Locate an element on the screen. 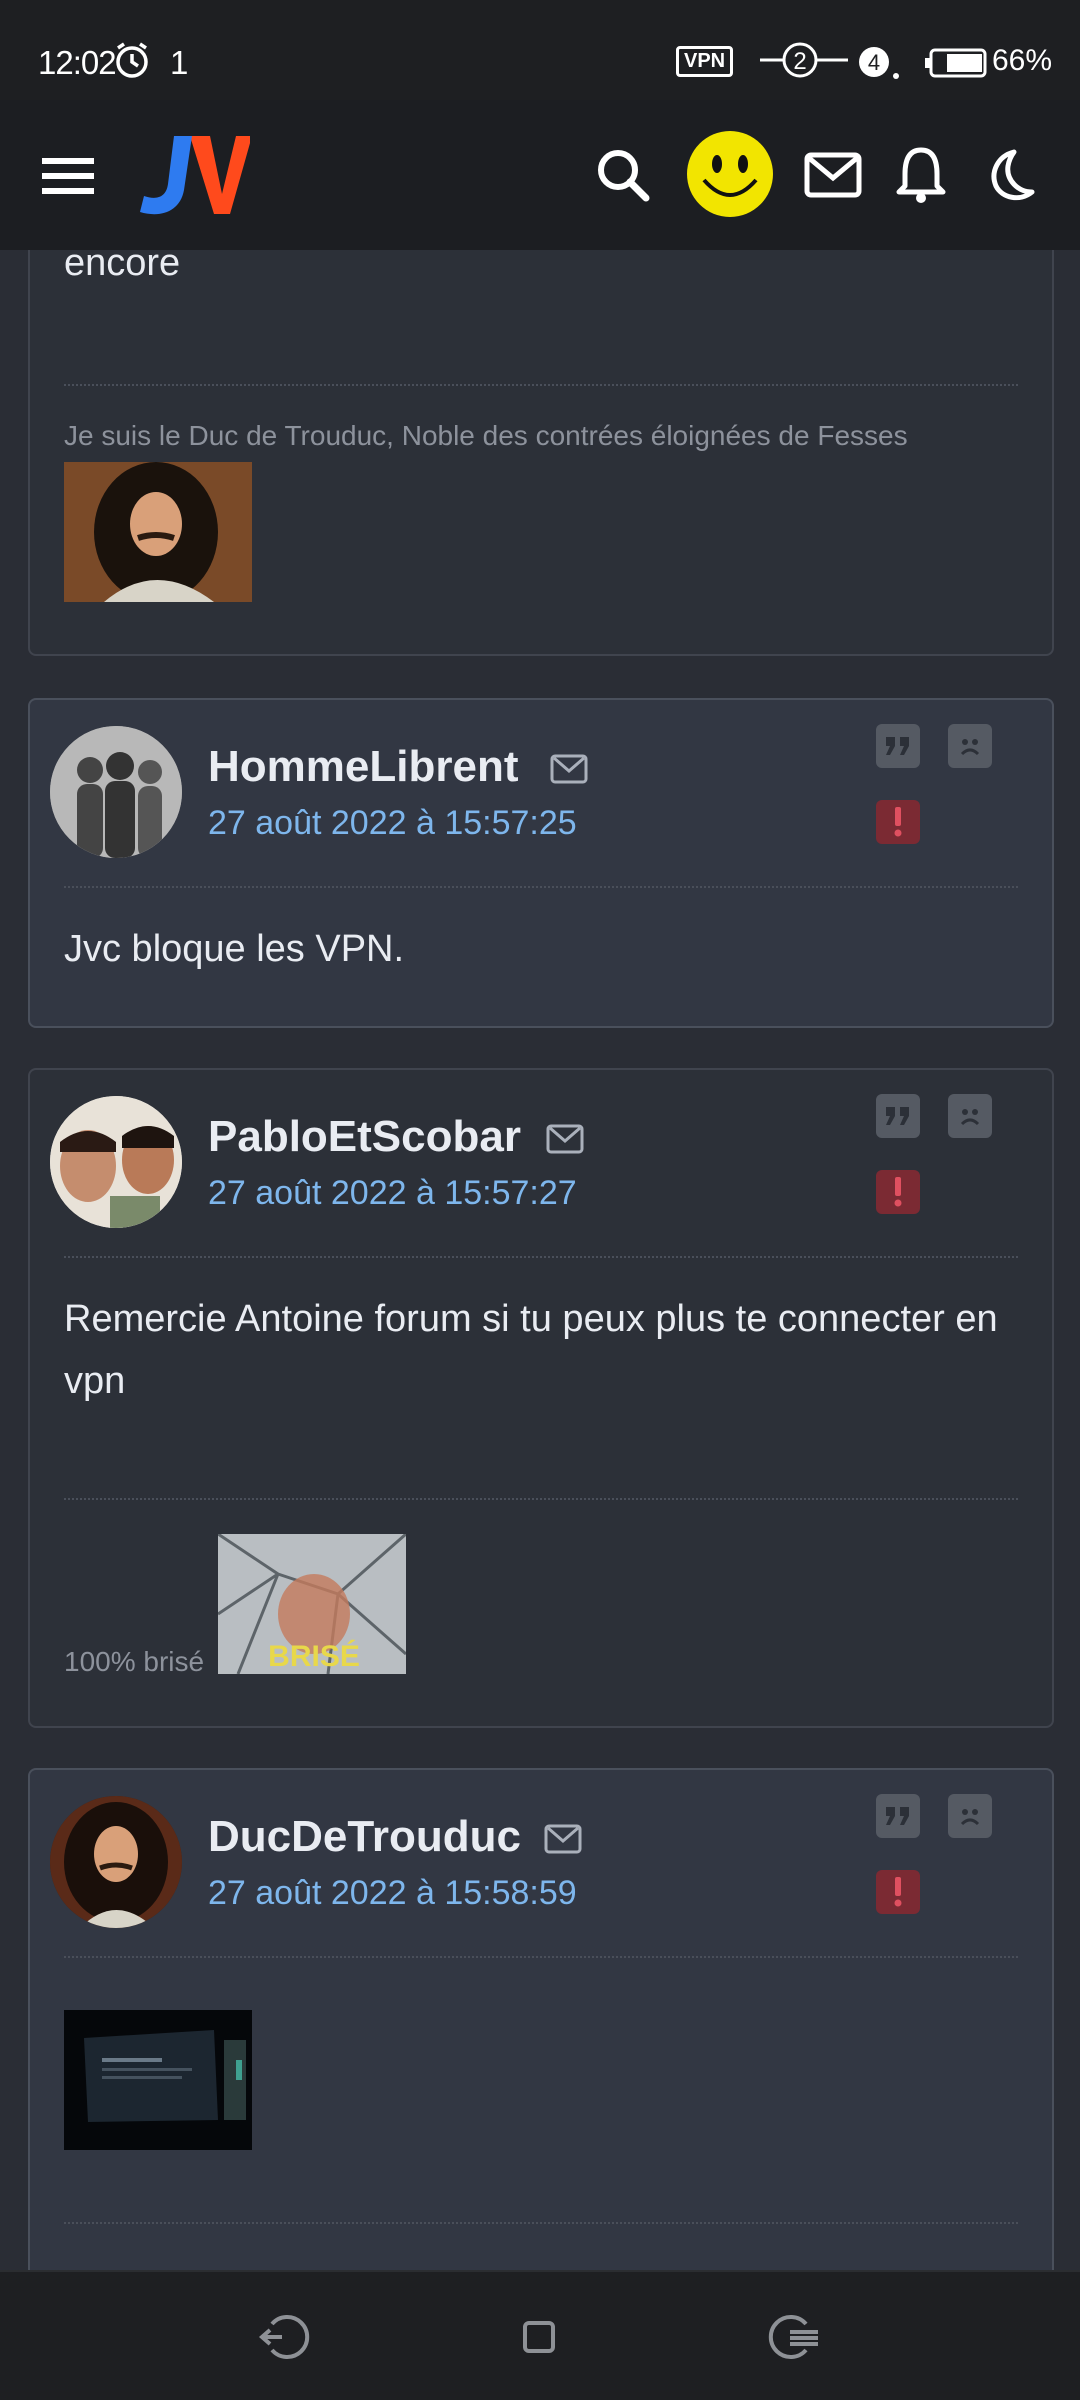  status-time: 12:02 is located at coordinates (77, 62).